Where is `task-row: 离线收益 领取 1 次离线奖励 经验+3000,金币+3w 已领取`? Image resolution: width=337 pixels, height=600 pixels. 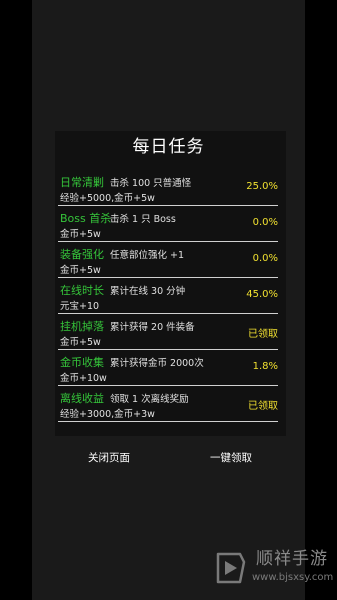 task-row: 离线收益 领取 1 次离线奖励 经验+3000,金币+3w 已领取 is located at coordinates (168, 404).